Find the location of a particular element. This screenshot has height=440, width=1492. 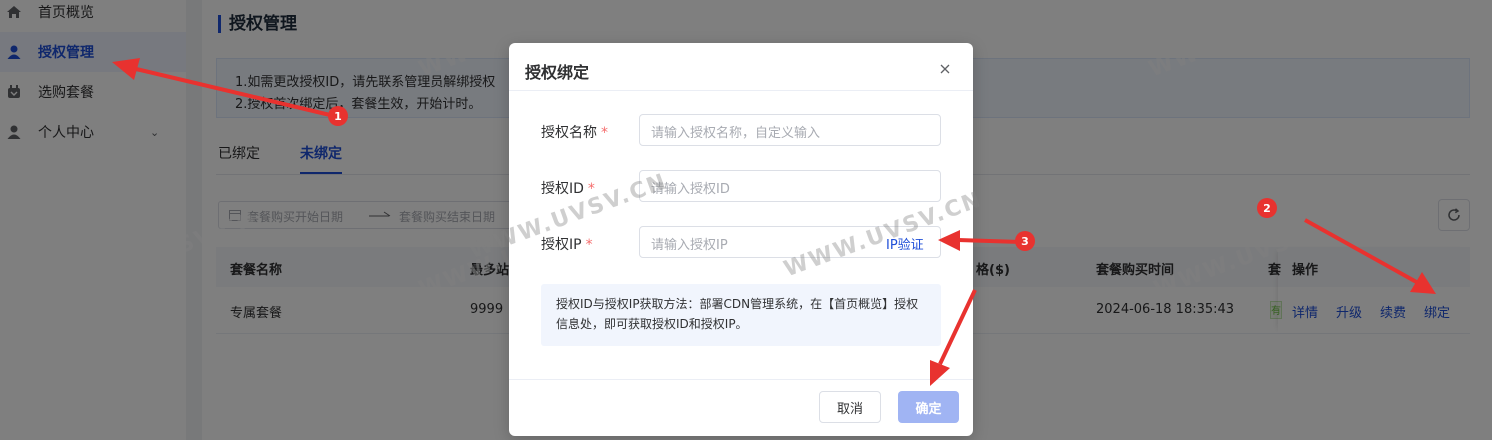

field-label-license-id: 授权ID * is located at coordinates (588, 188).